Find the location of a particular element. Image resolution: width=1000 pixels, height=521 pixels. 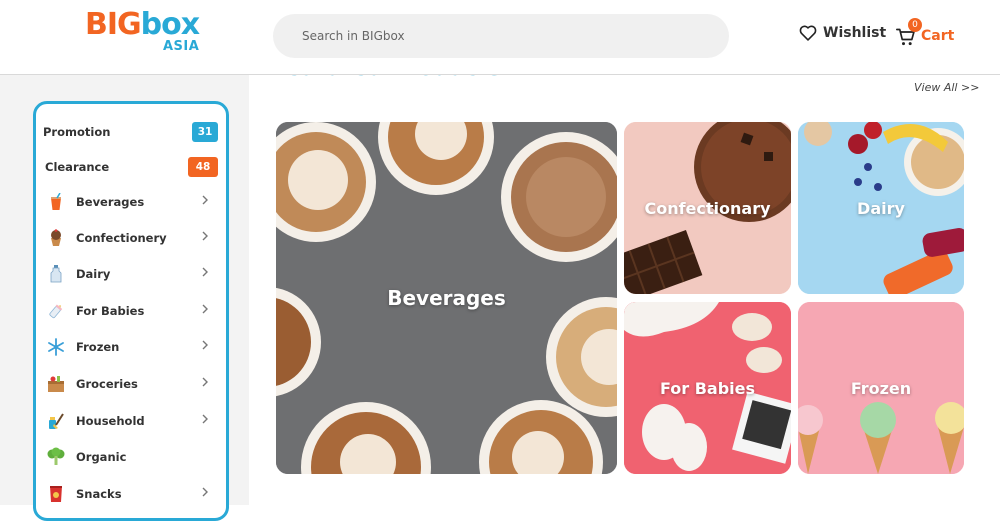

sidebar-item-label: For Babies is located at coordinates (110, 311).